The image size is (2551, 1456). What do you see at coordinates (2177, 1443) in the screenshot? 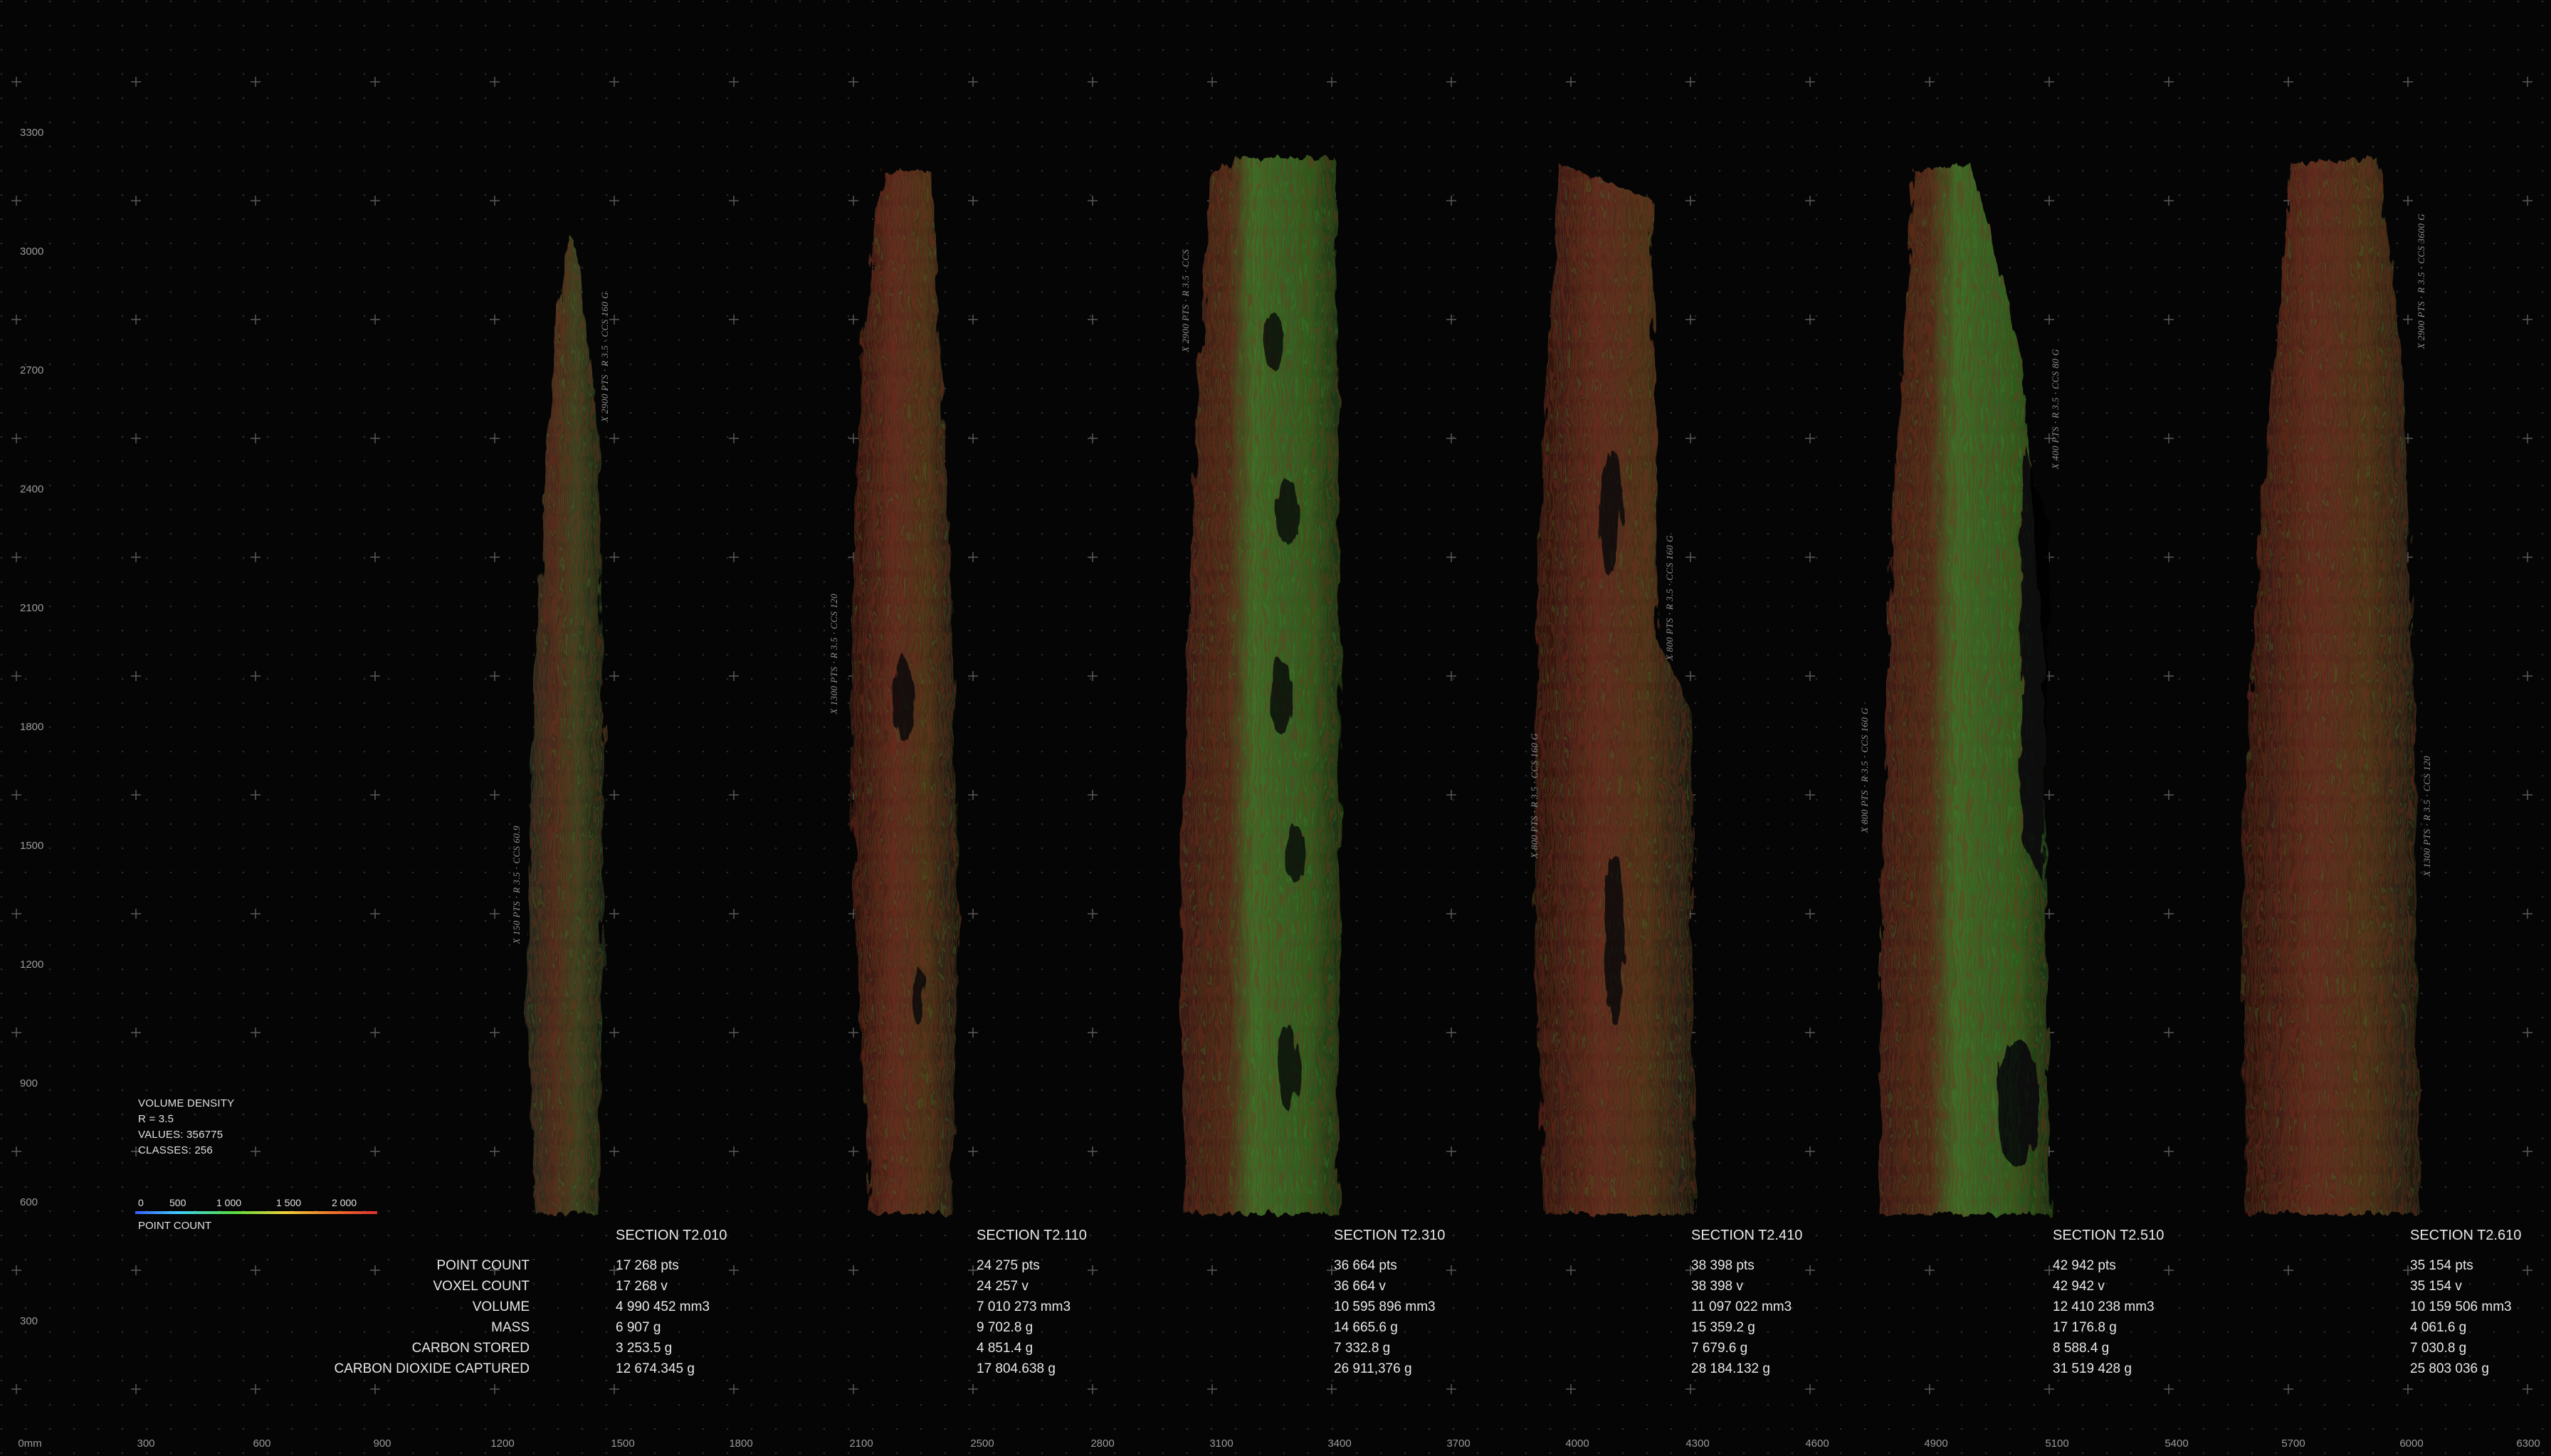
I see `x-tick-label: 5400` at bounding box center [2177, 1443].